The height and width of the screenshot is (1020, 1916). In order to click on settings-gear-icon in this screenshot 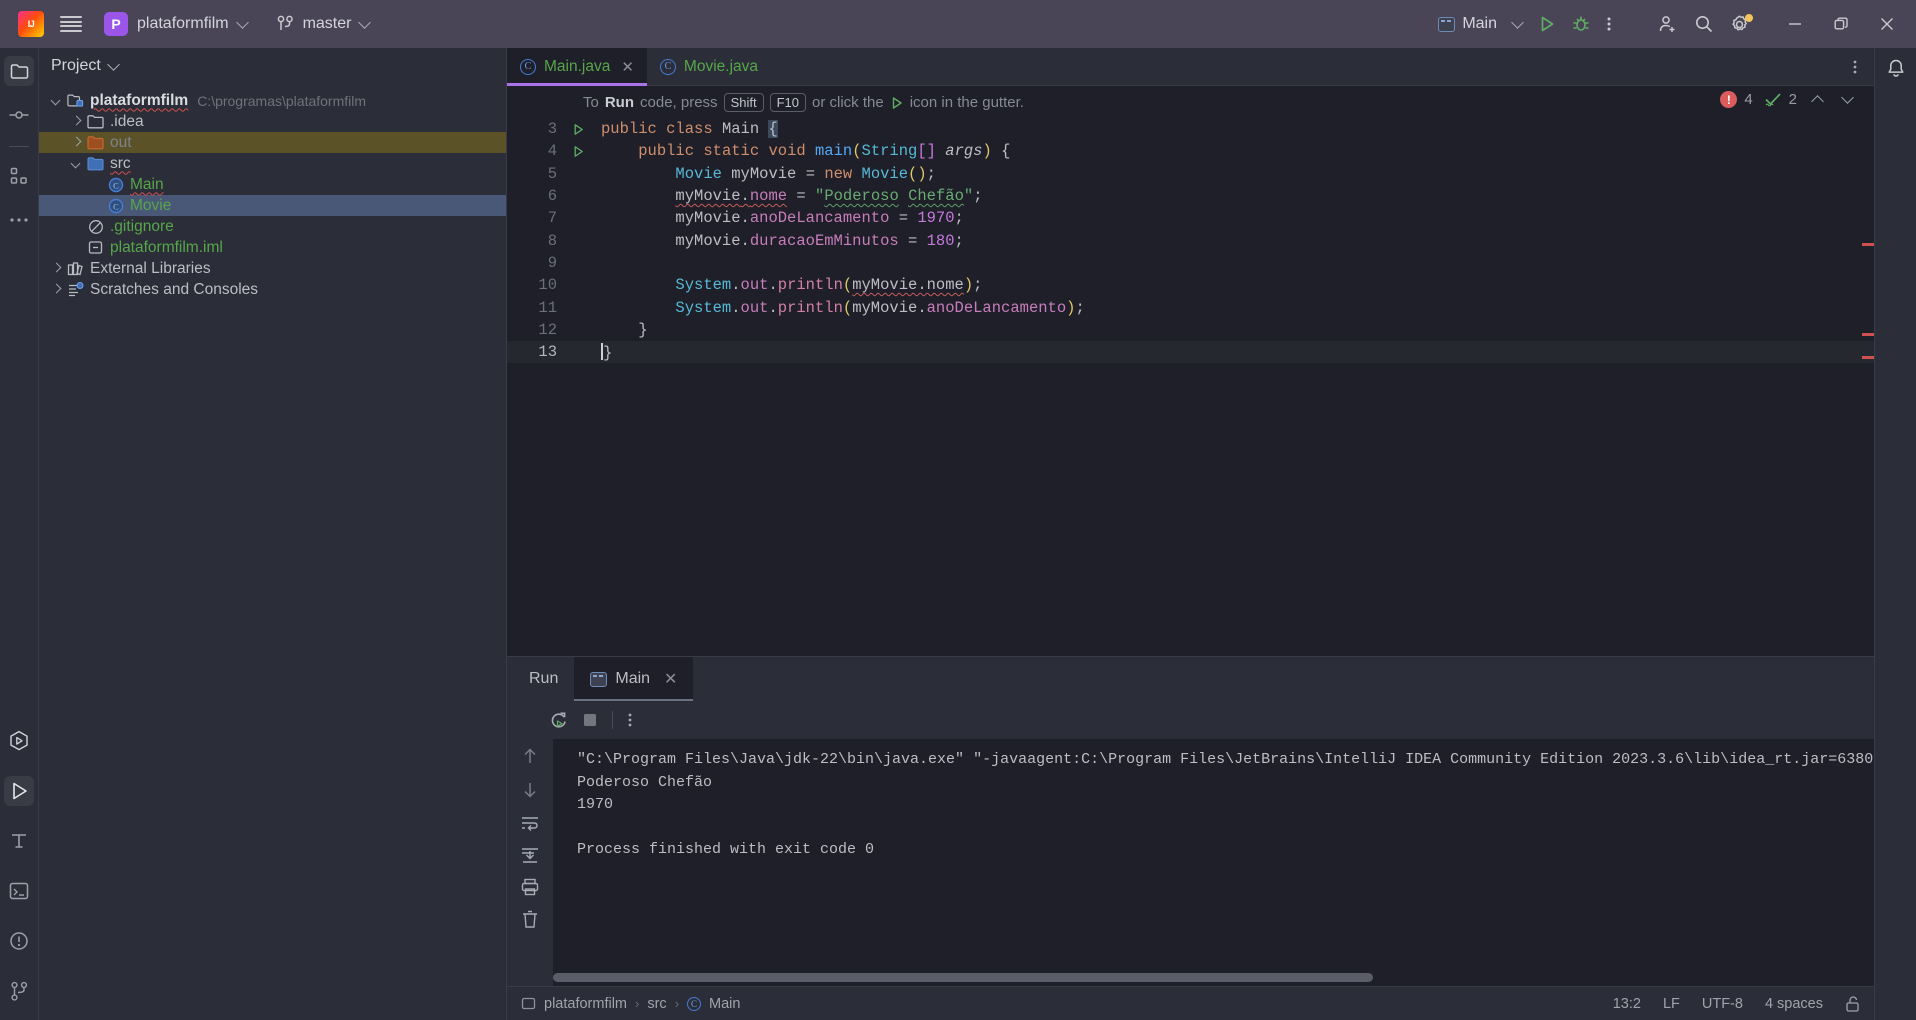, I will do `click(1740, 24)`.